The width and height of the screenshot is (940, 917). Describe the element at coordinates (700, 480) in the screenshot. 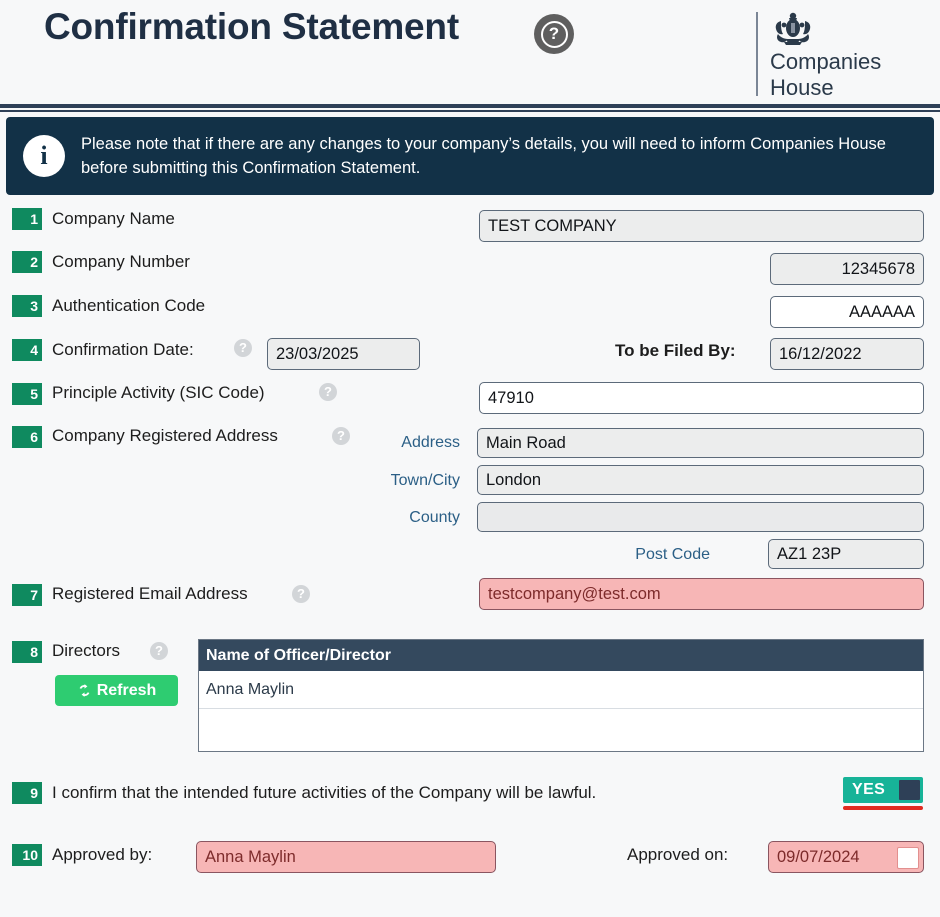

I see `town-city-input: London` at that location.